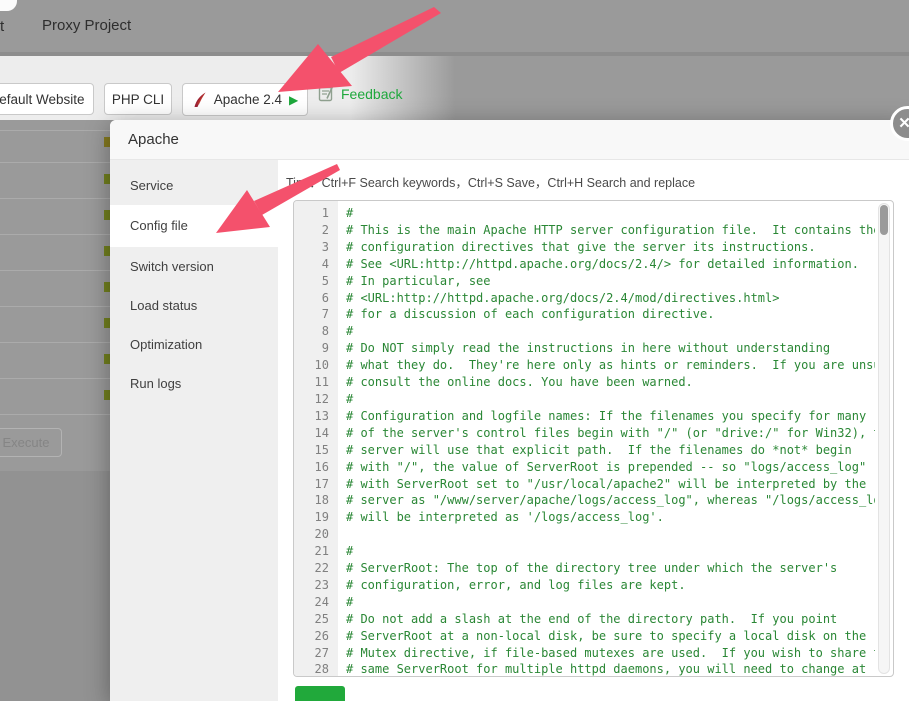  What do you see at coordinates (326, 94) in the screenshot?
I see `feedback-note-icon` at bounding box center [326, 94].